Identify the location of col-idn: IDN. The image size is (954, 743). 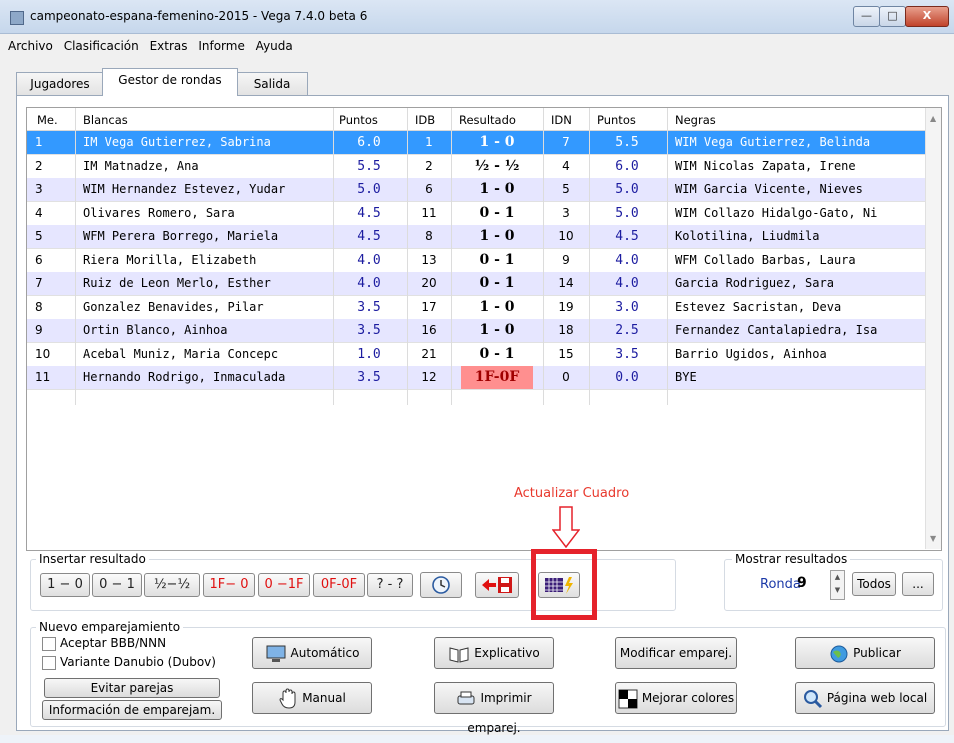
(561, 120).